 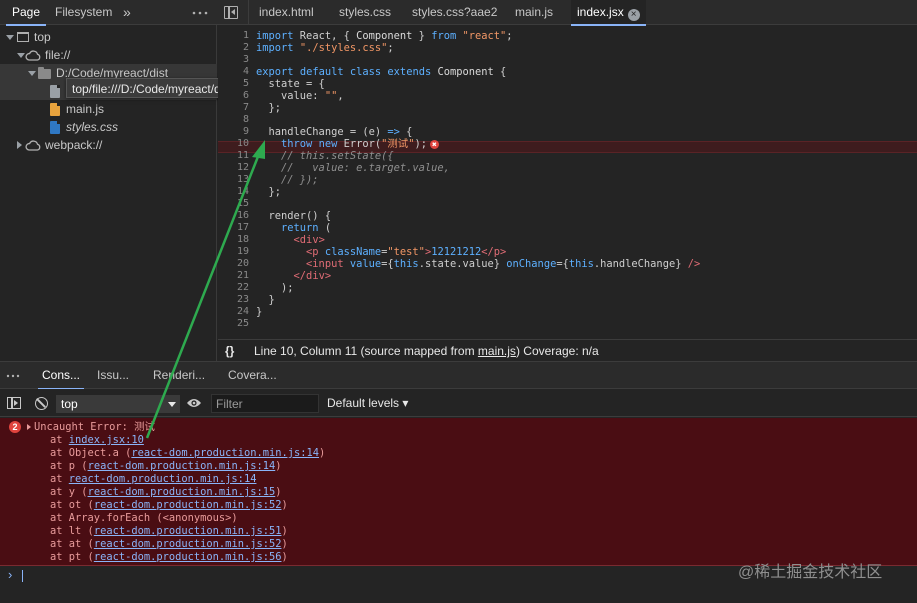 What do you see at coordinates (325, 156) in the screenshot?
I see `code-line: // this.setState({` at bounding box center [325, 156].